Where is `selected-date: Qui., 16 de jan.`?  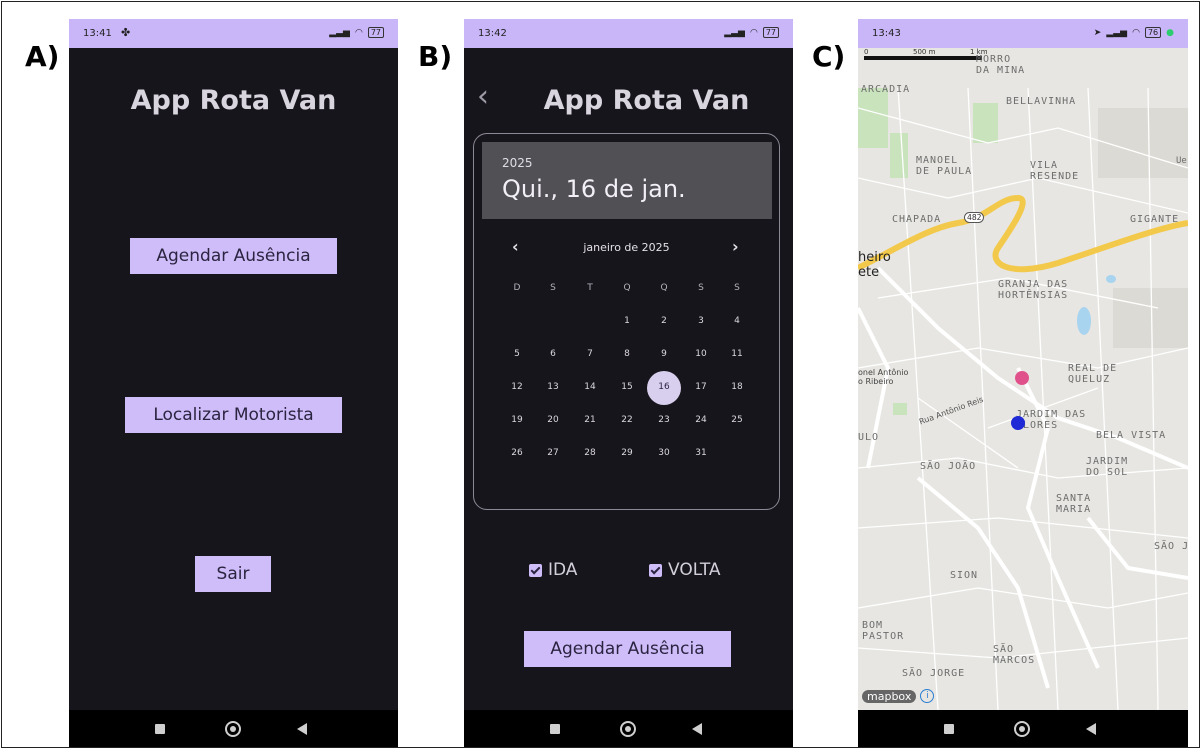 selected-date: Qui., 16 de jan. is located at coordinates (594, 189).